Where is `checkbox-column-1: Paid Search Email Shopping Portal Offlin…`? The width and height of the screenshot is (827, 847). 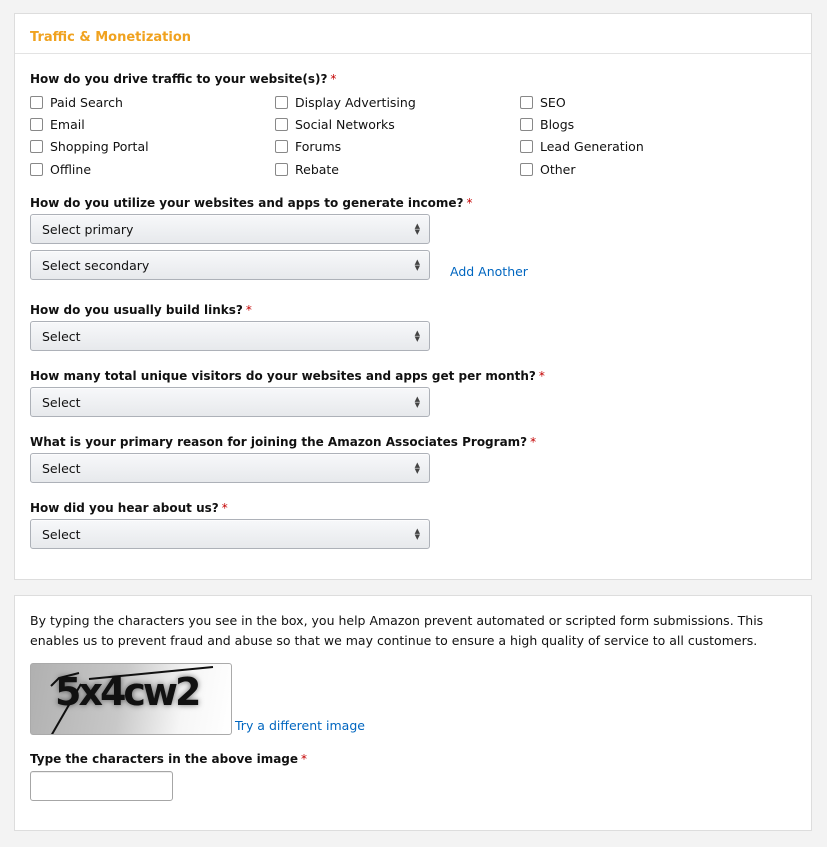
checkbox-column-1: Paid Search Email Shopping Portal Offlin… is located at coordinates (89, 136).